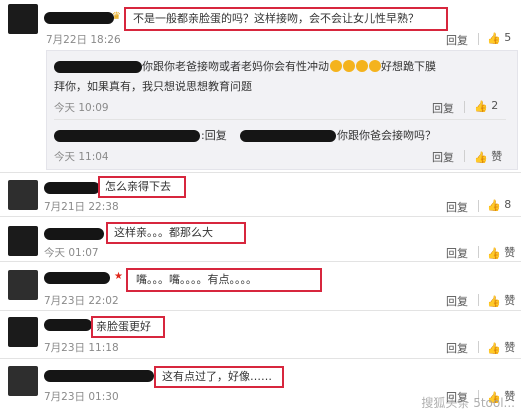 This screenshot has width=521, height=413. I want to click on timestamp: 7月23日 11:18, so click(81, 348).